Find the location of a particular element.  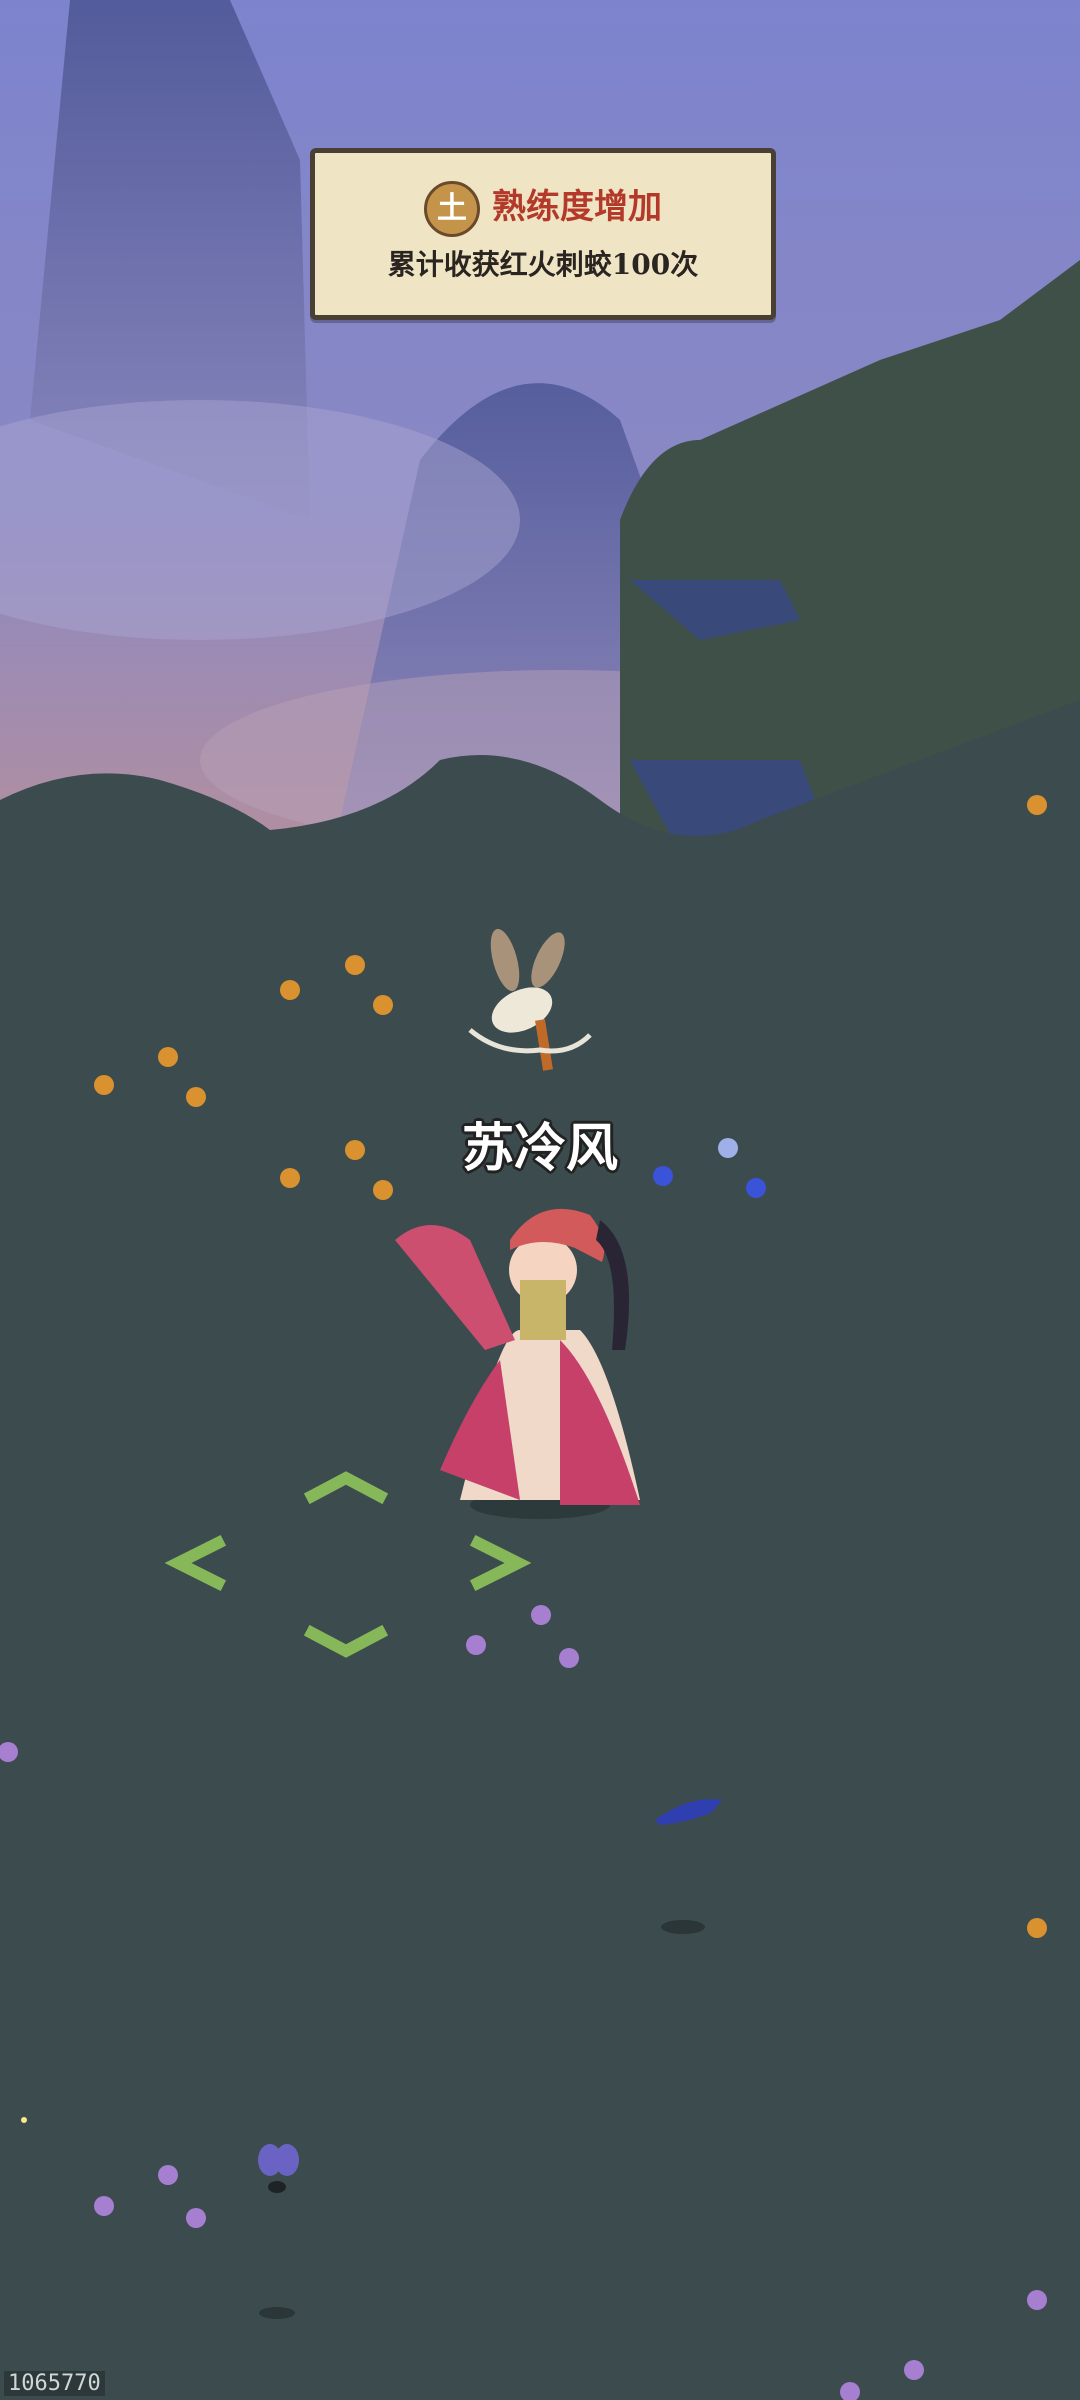

proficiency-toast: 土熟练度增加 累计收获红火刺蛟100次 is located at coordinates (543, 234).